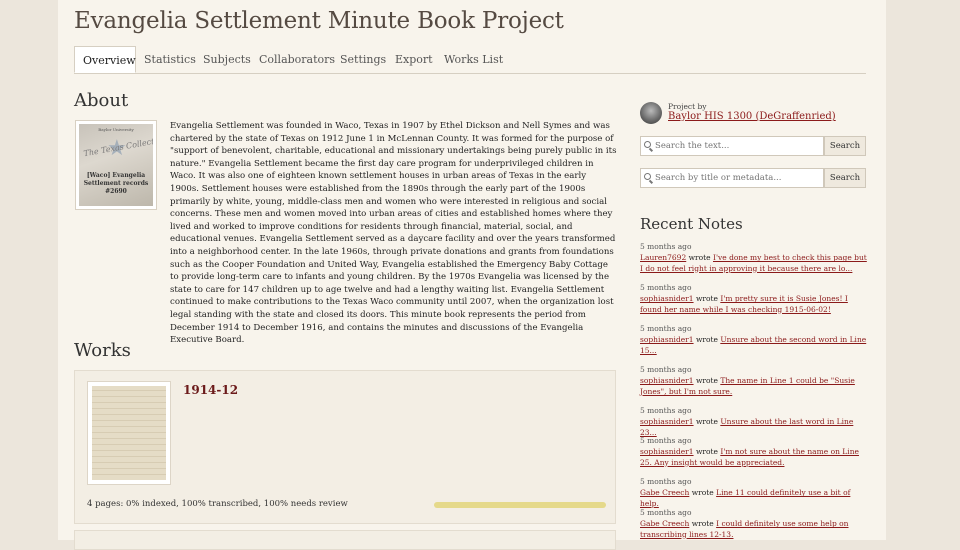  I want to click on tab-subjects: Subjects, so click(227, 59).